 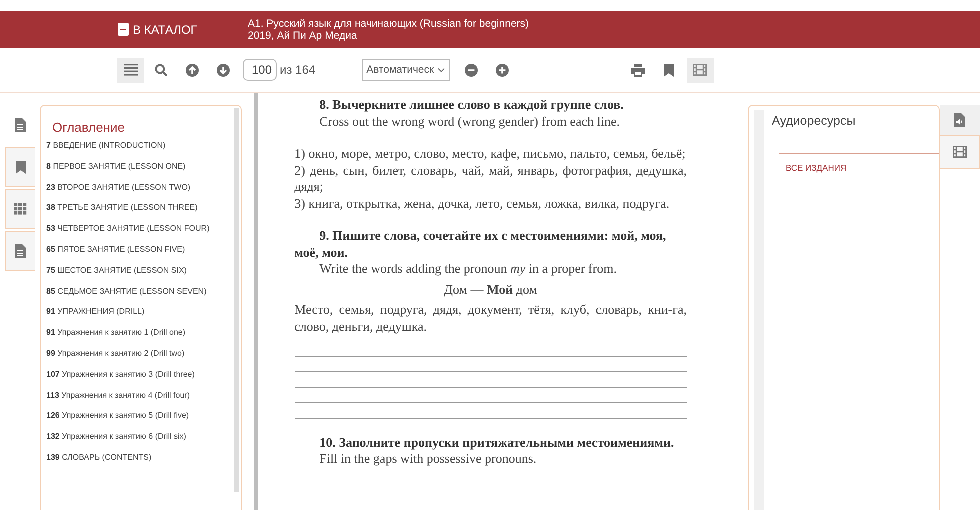 I want to click on all-editions-link: ВСЕ ИЗДАНИЯ, so click(x=816, y=168).